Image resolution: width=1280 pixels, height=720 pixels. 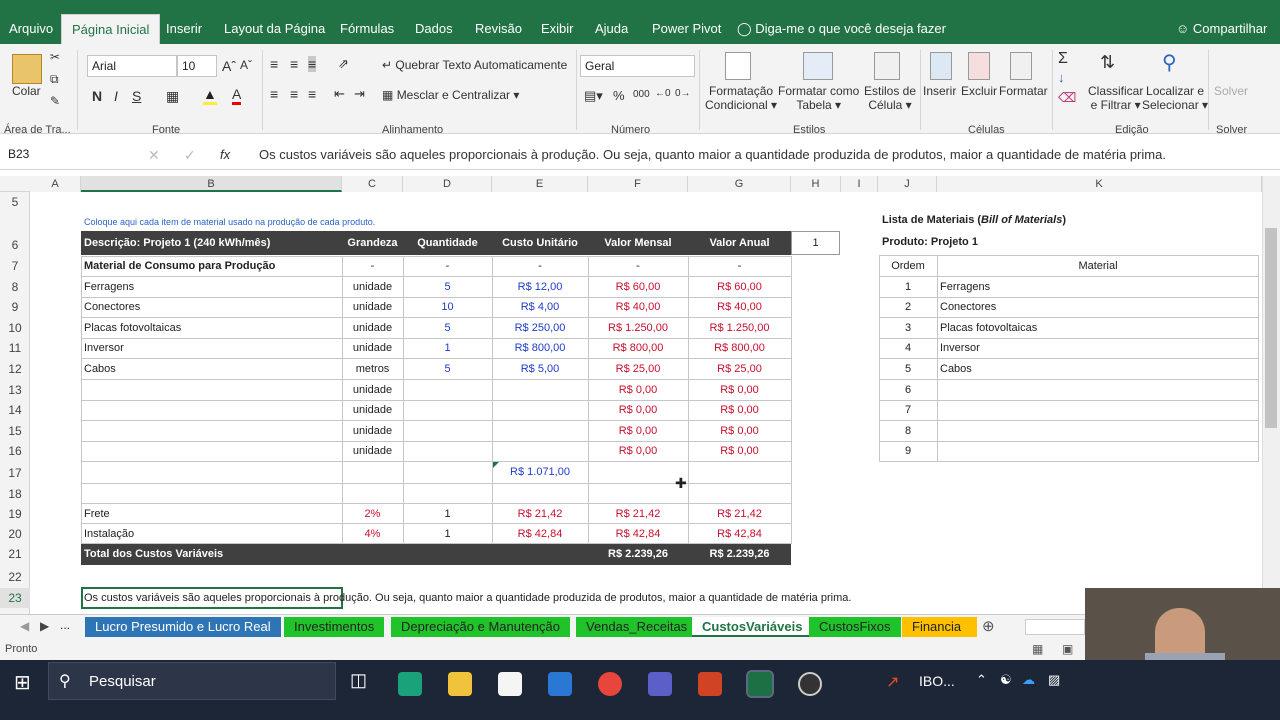 What do you see at coordinates (540, 348) in the screenshot?
I see `item-unit-cost: R$ 800,00` at bounding box center [540, 348].